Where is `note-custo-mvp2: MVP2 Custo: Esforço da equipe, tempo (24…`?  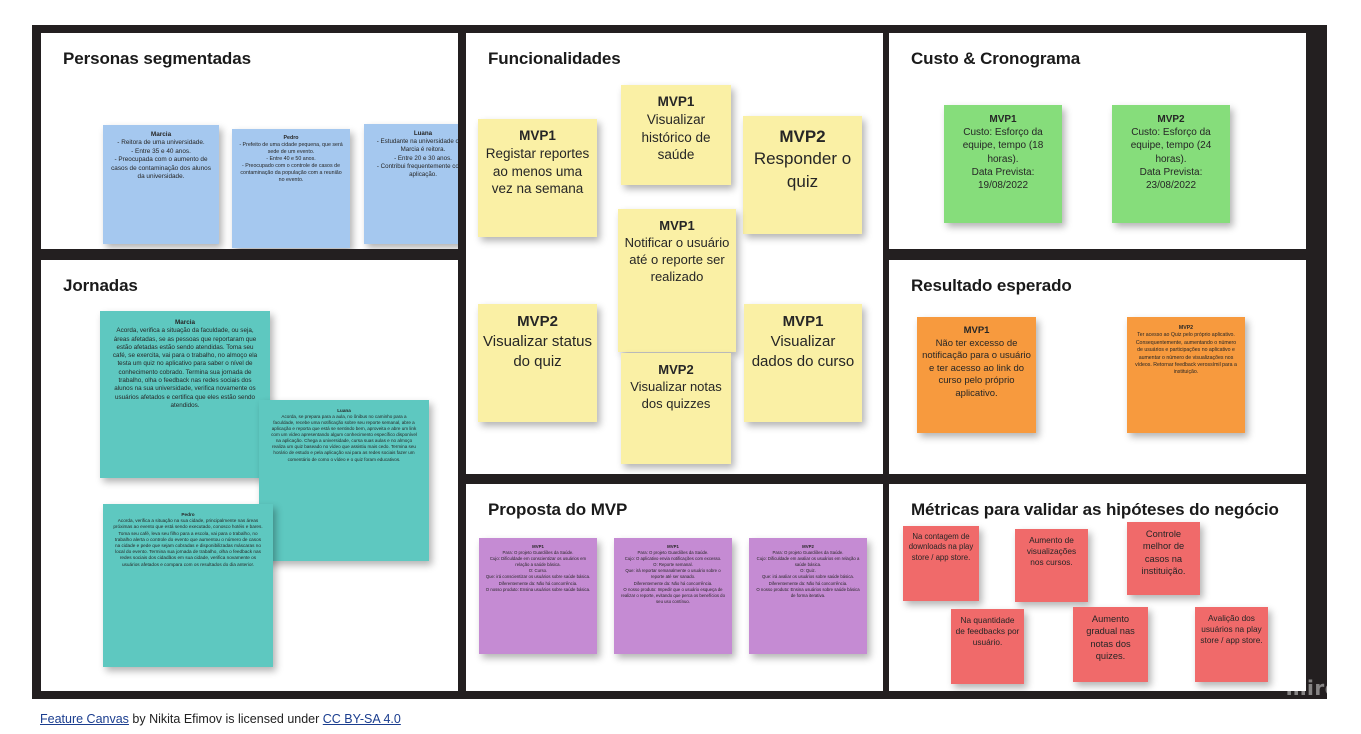
note-custo-mvp2: MVP2 Custo: Esforço da equipe, tempo (24… is located at coordinates (1171, 164).